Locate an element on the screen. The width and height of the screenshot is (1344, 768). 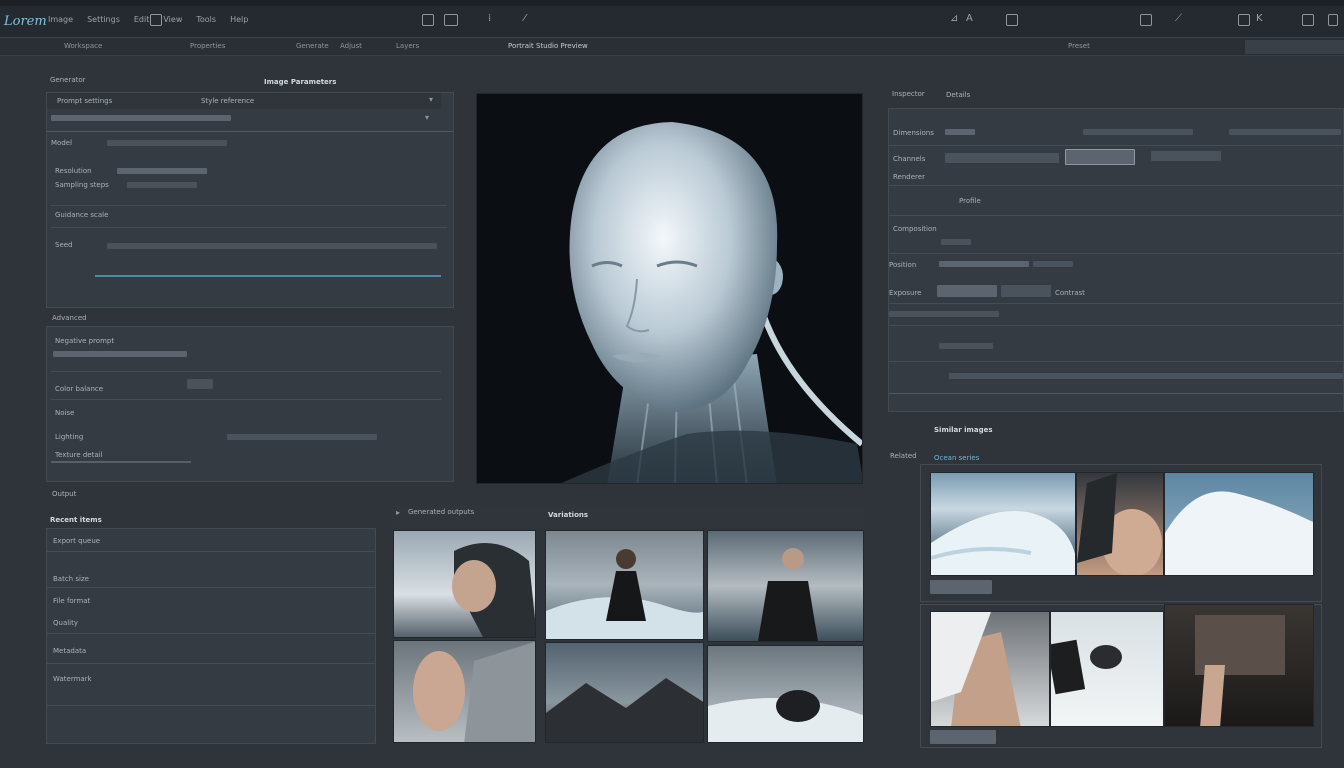
subbar-center-label: Portrait Studio Preview is located at coordinates (548, 46).